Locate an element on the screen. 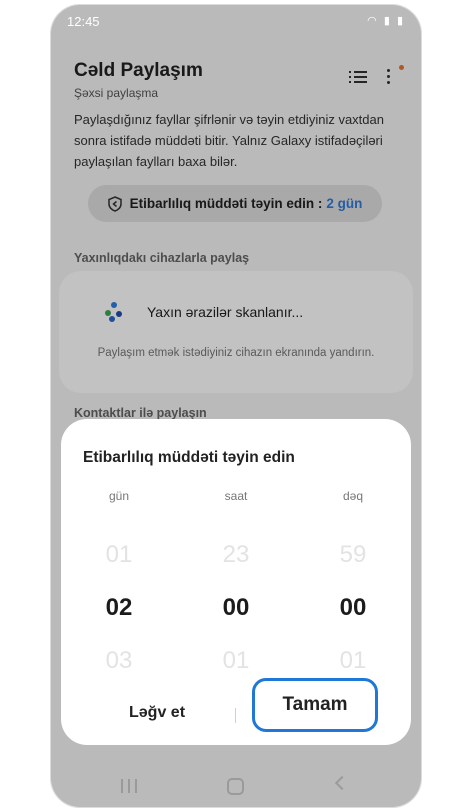 The width and height of the screenshot is (470, 810). status-icons: ◠ ▮ ▮ is located at coordinates (386, 20).